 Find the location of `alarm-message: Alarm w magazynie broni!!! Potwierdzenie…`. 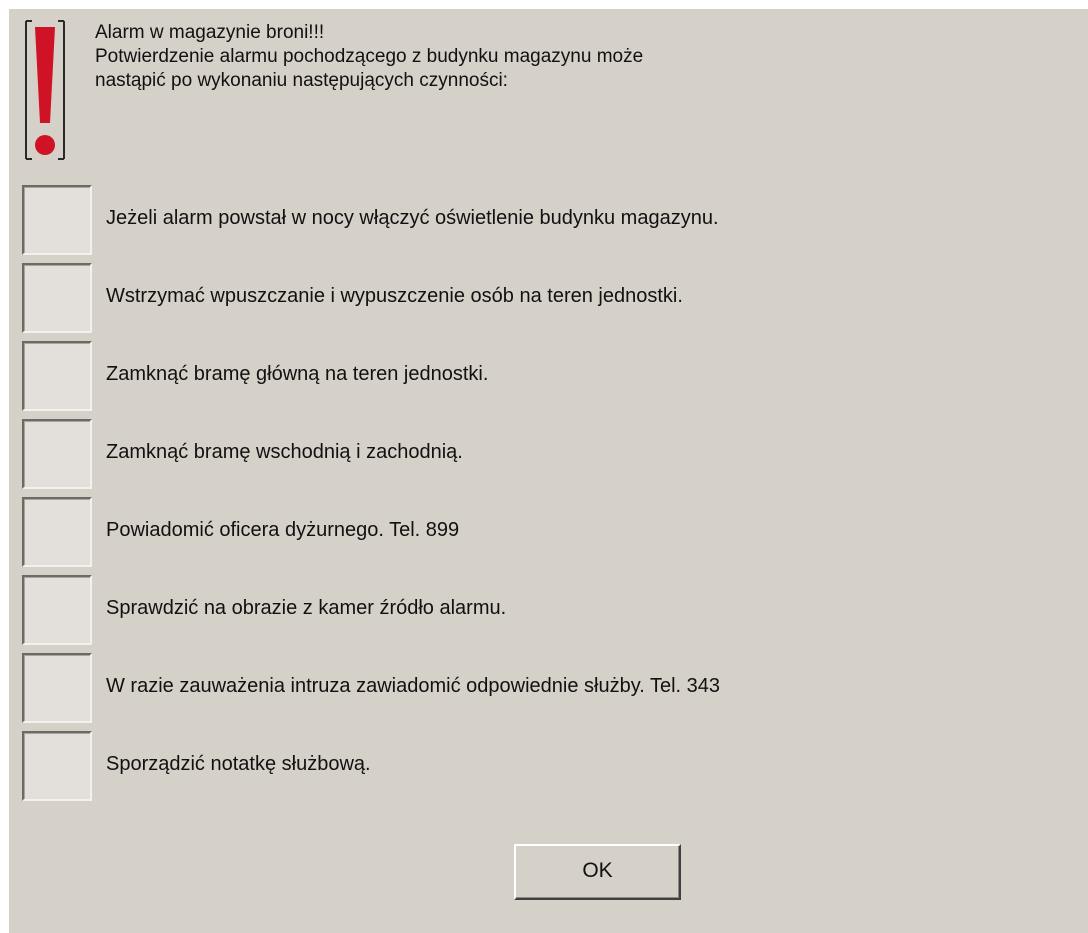

alarm-message: Alarm w magazynie broni!!! Potwierdzenie… is located at coordinates (369, 57).